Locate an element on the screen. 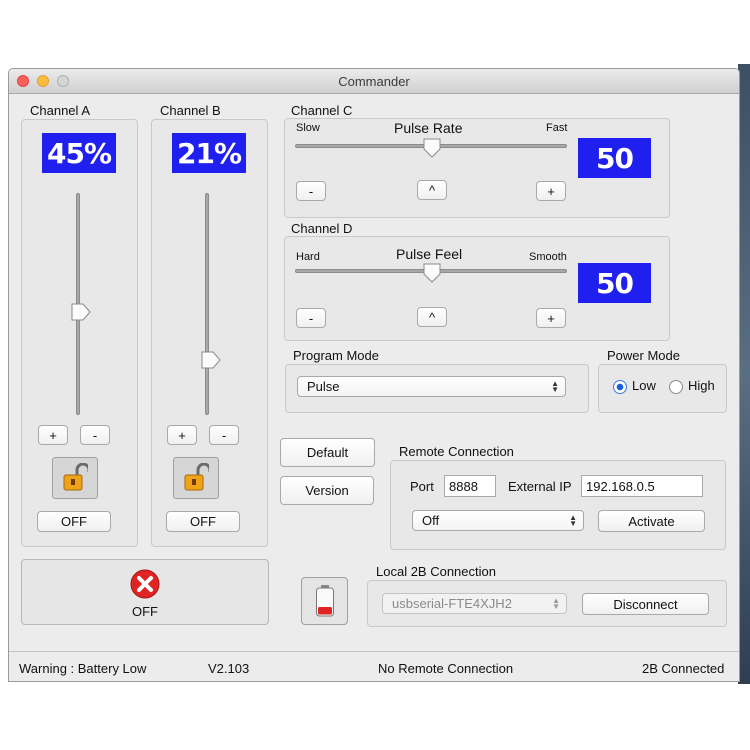 This screenshot has width=750, height=750. channel-c-min-label: Slow is located at coordinates (308, 128).